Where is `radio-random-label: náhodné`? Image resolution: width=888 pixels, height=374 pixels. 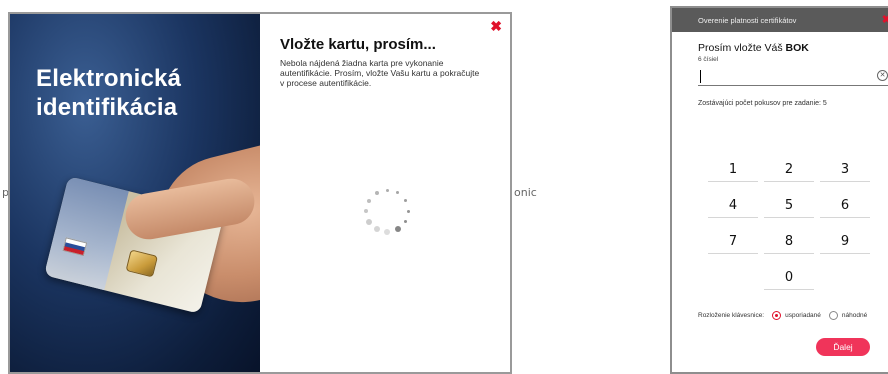 radio-random-label: náhodné is located at coordinates (854, 315).